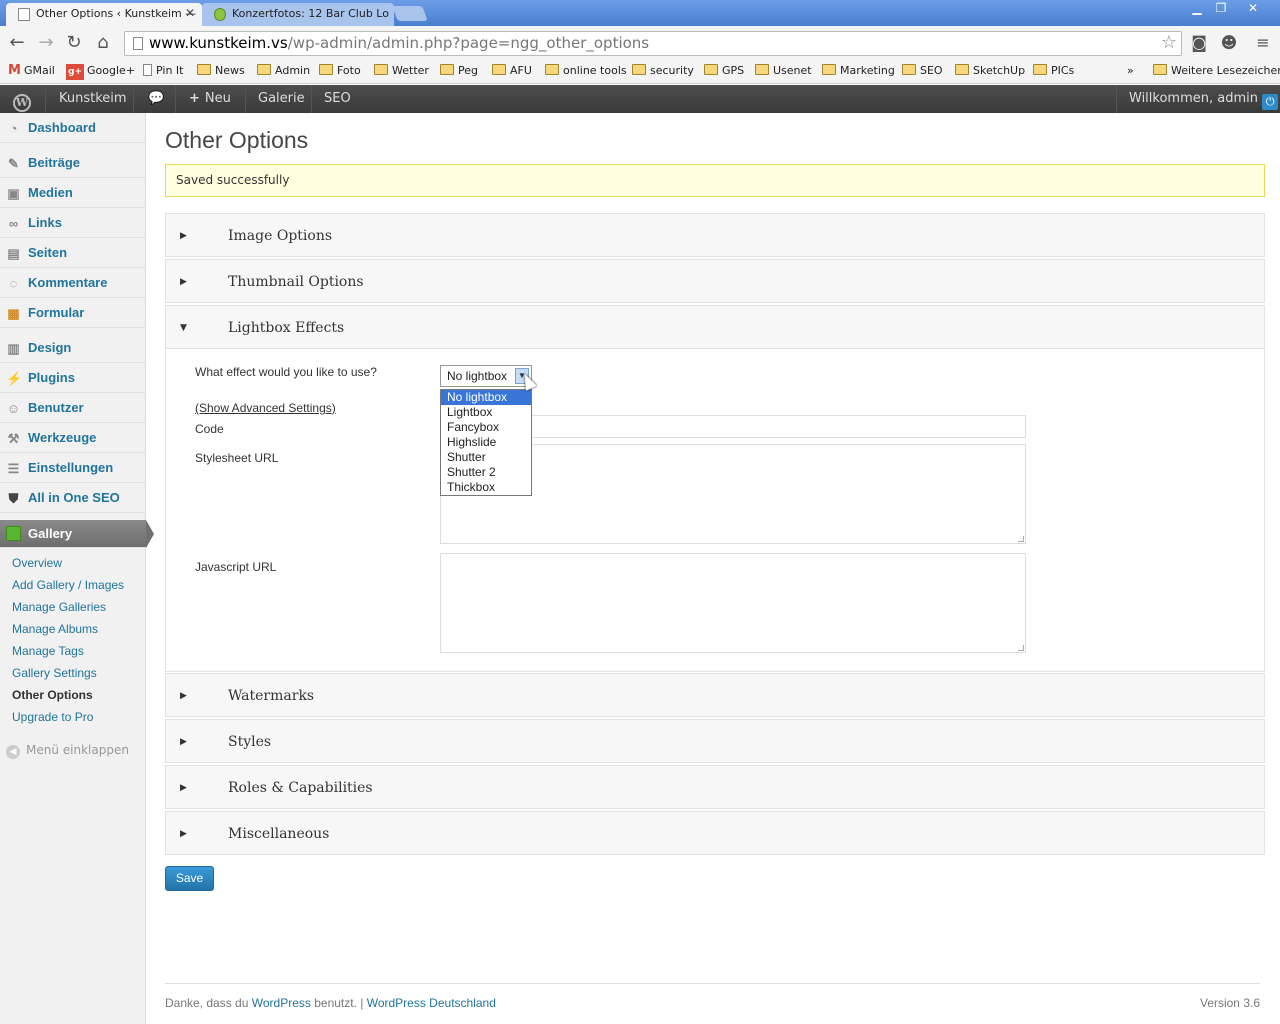  I want to click on sidebar-item-werkzeuge: ⚒ Werkzeuge, so click(73, 438).